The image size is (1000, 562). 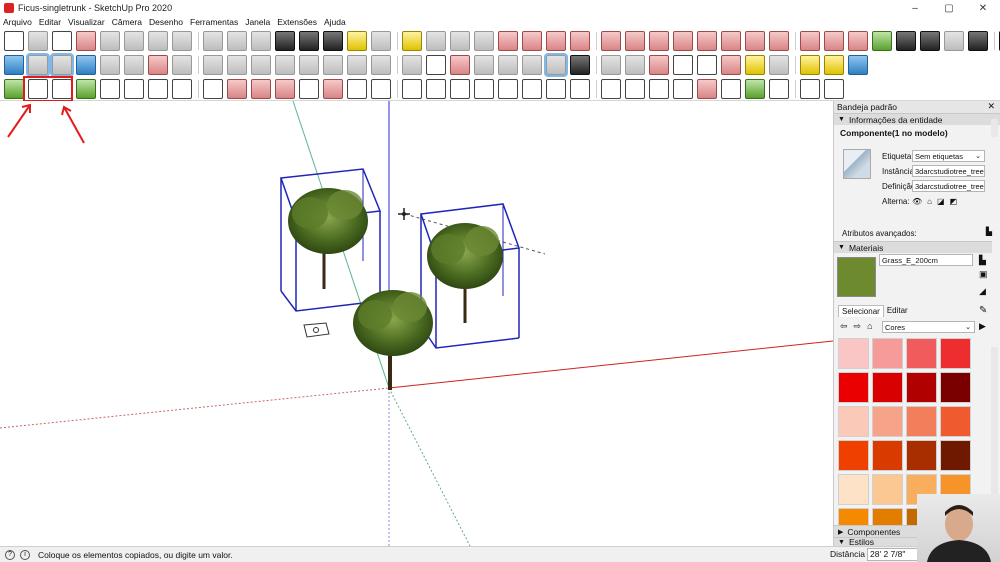 I want to click on grid-icon, so click(x=134, y=88).